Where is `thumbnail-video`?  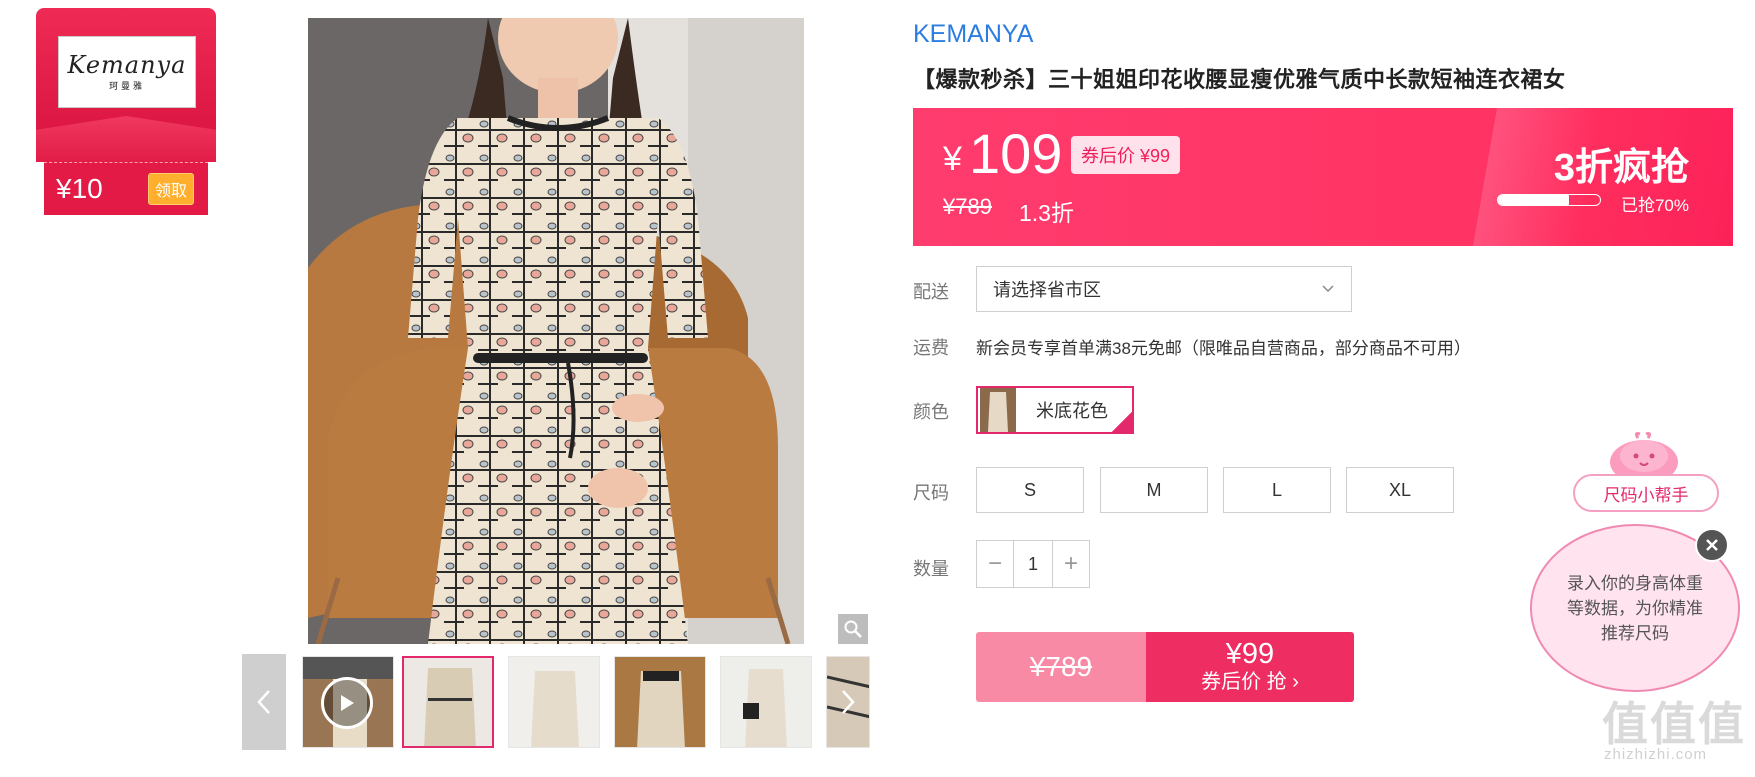
thumbnail-video is located at coordinates (348, 702).